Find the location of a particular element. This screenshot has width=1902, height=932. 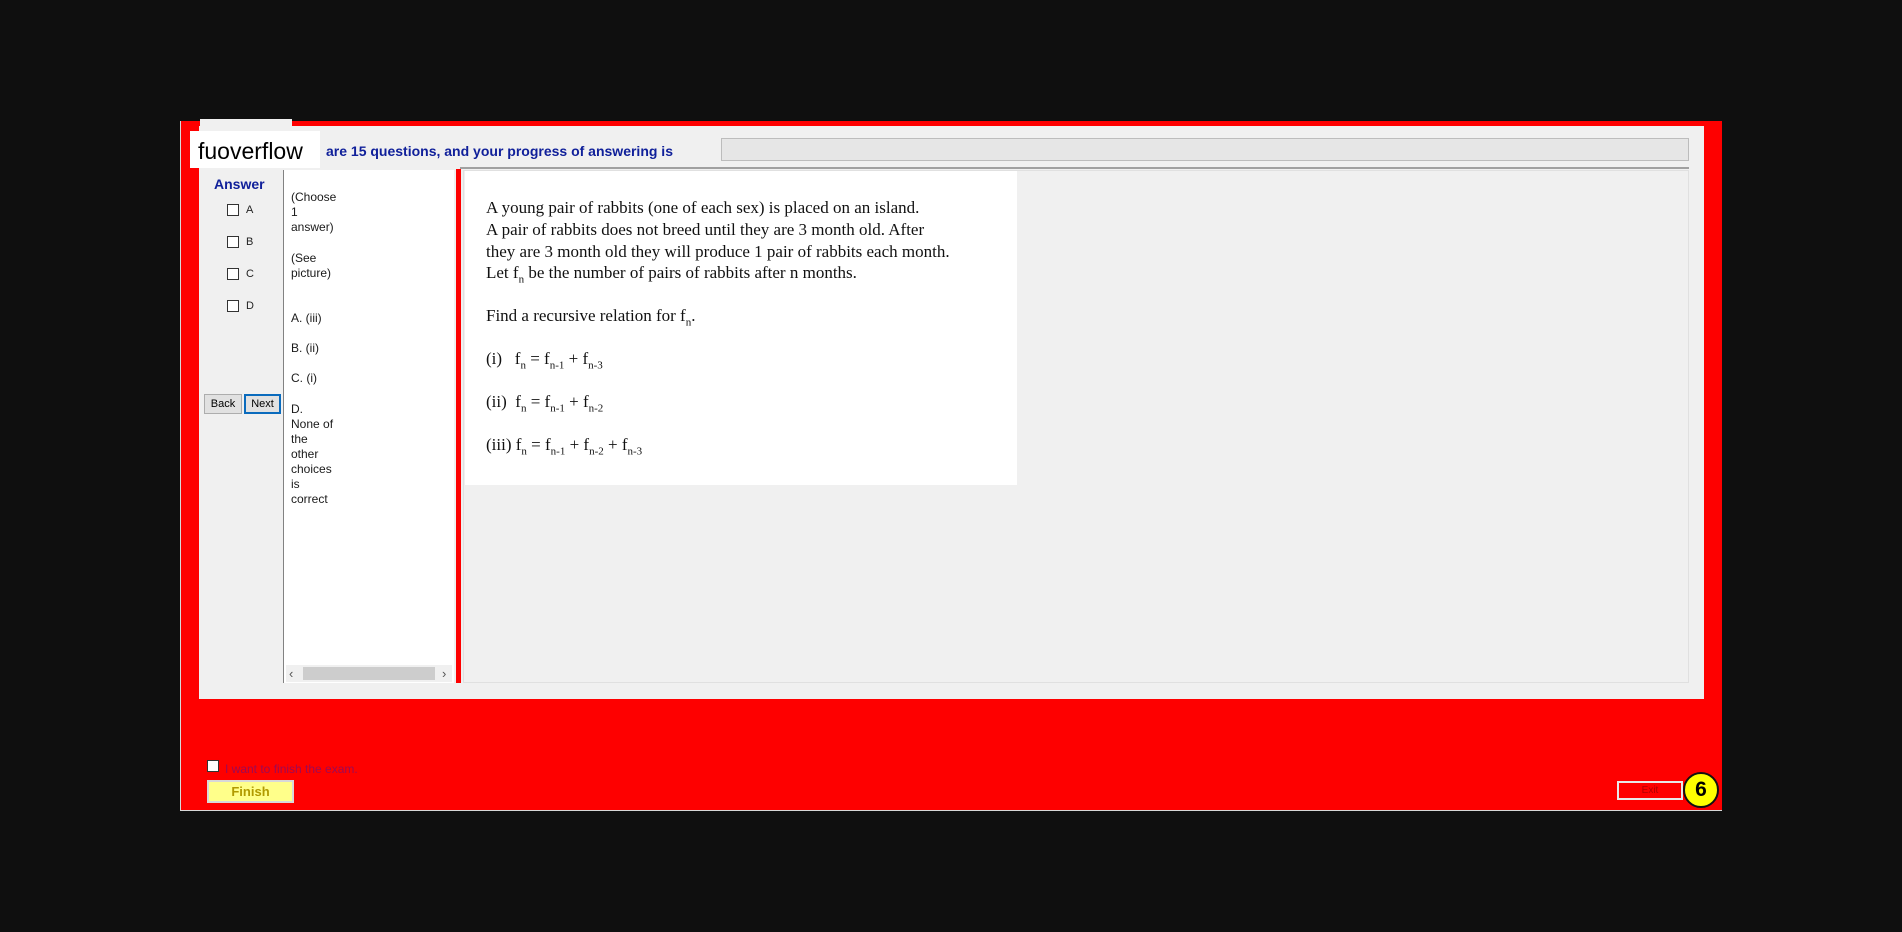

option-label: B is located at coordinates (250, 242).